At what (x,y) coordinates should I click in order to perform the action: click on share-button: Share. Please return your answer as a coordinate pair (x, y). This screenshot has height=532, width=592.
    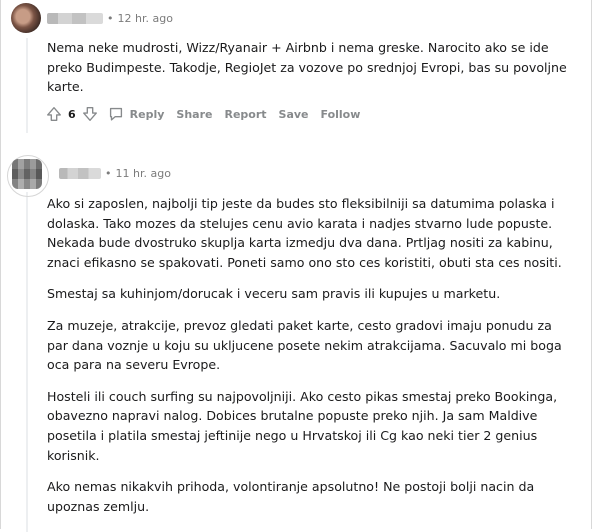
    Looking at the image, I should click on (194, 114).